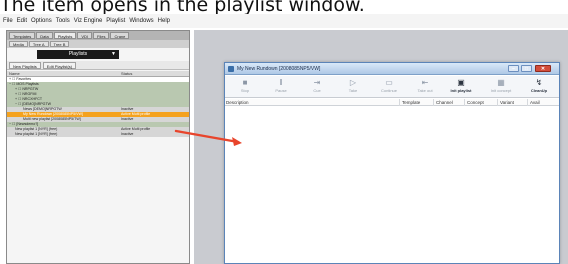 The image size is (568, 264). Describe the element at coordinates (113, 54) in the screenshot. I see `chevron-down-icon: ▼` at that location.